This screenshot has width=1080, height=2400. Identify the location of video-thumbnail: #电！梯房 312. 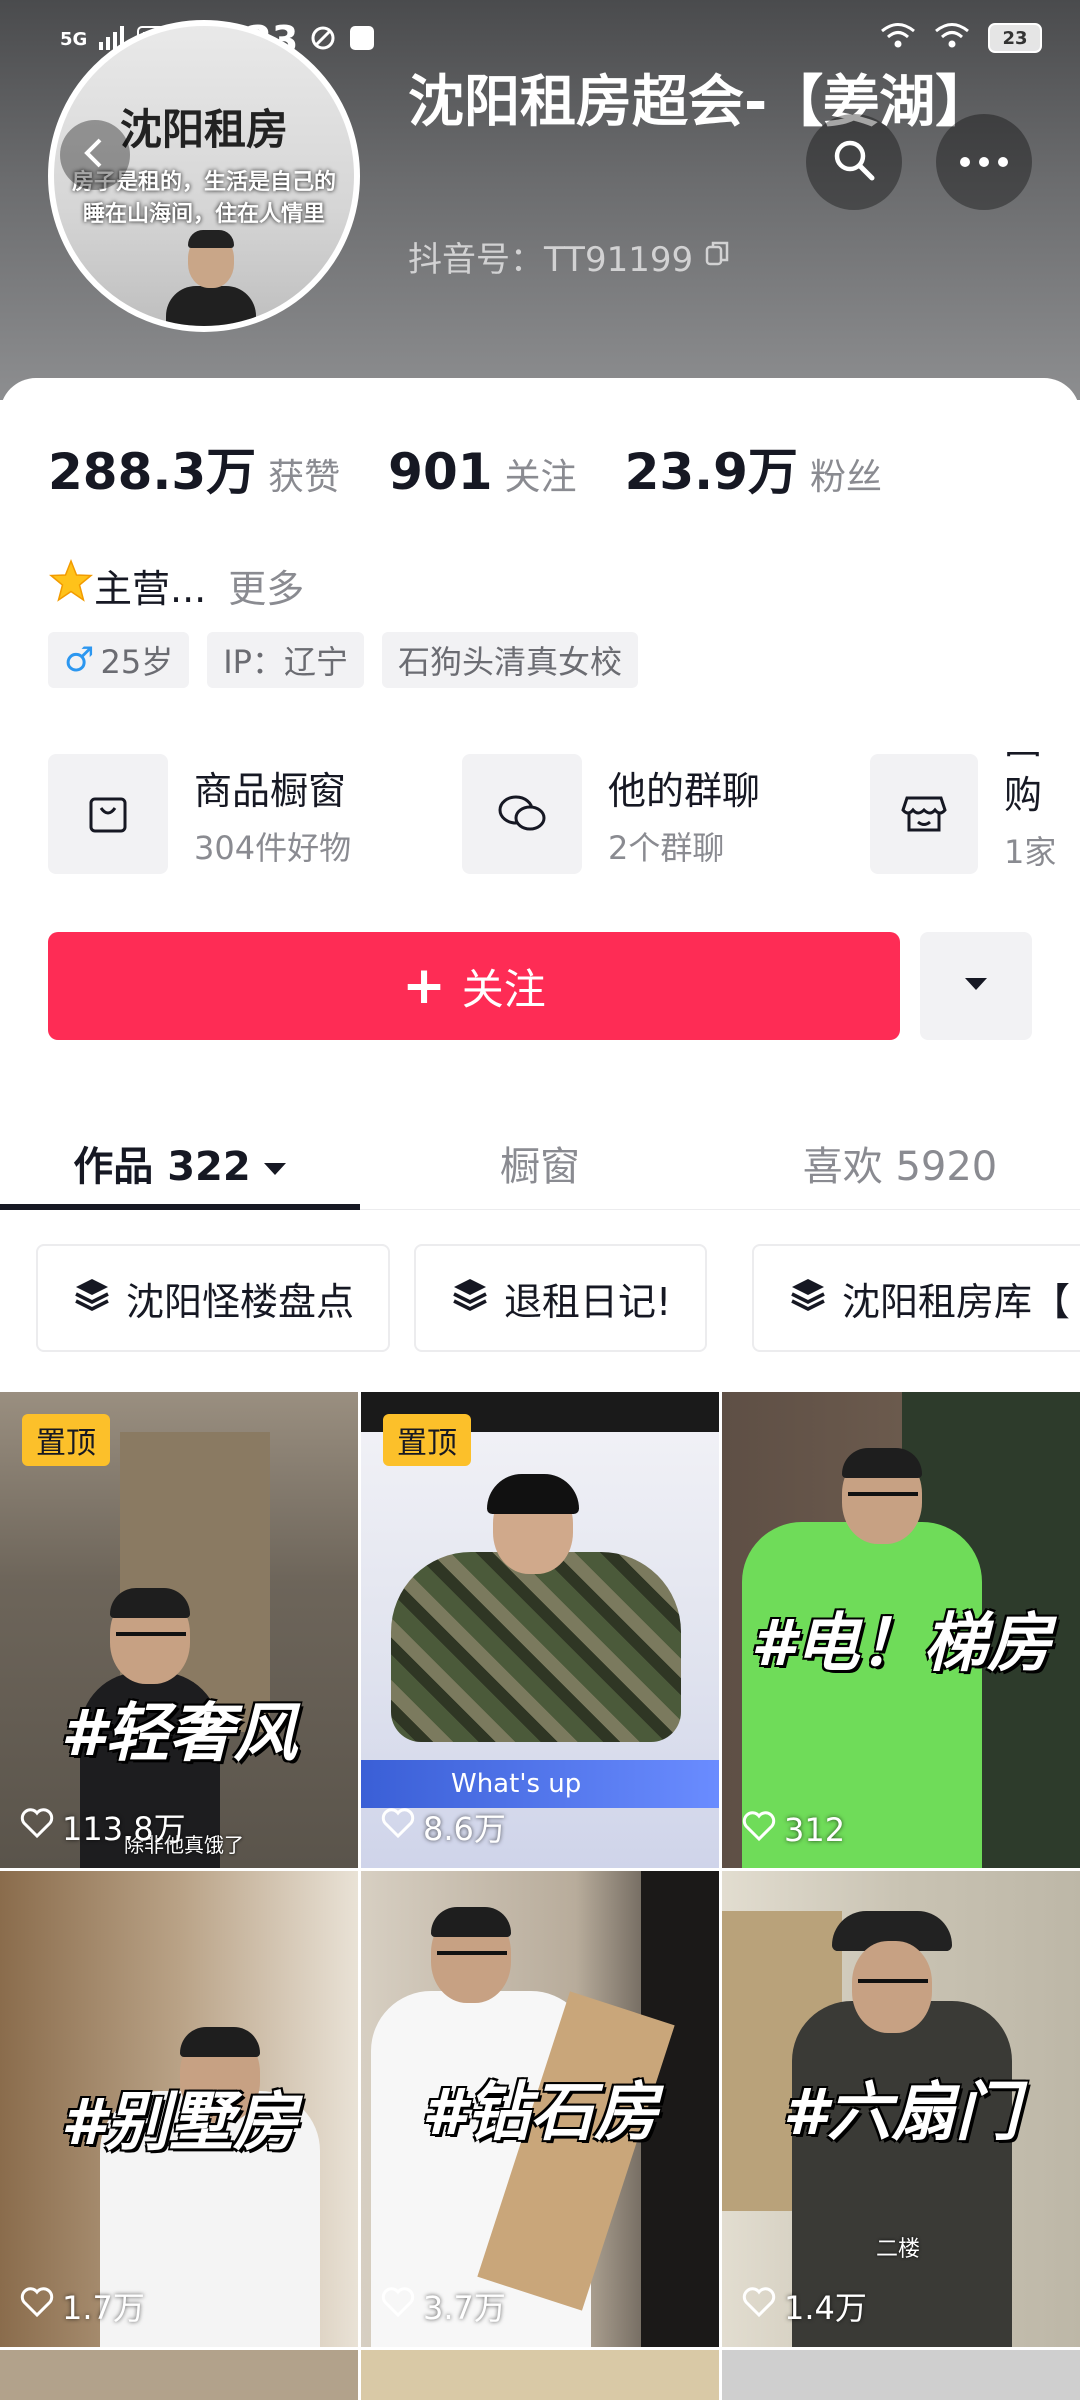
(901, 1630).